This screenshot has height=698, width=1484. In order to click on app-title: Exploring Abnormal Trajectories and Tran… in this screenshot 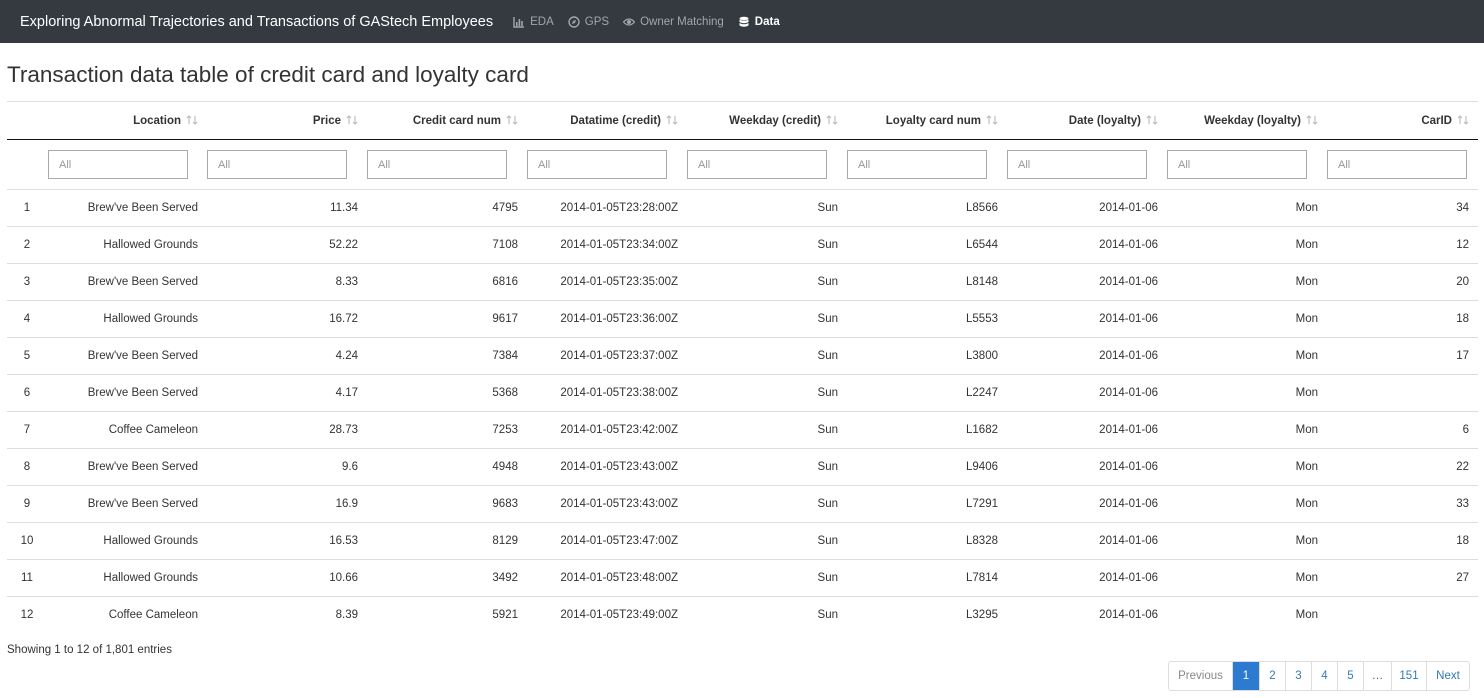, I will do `click(256, 22)`.